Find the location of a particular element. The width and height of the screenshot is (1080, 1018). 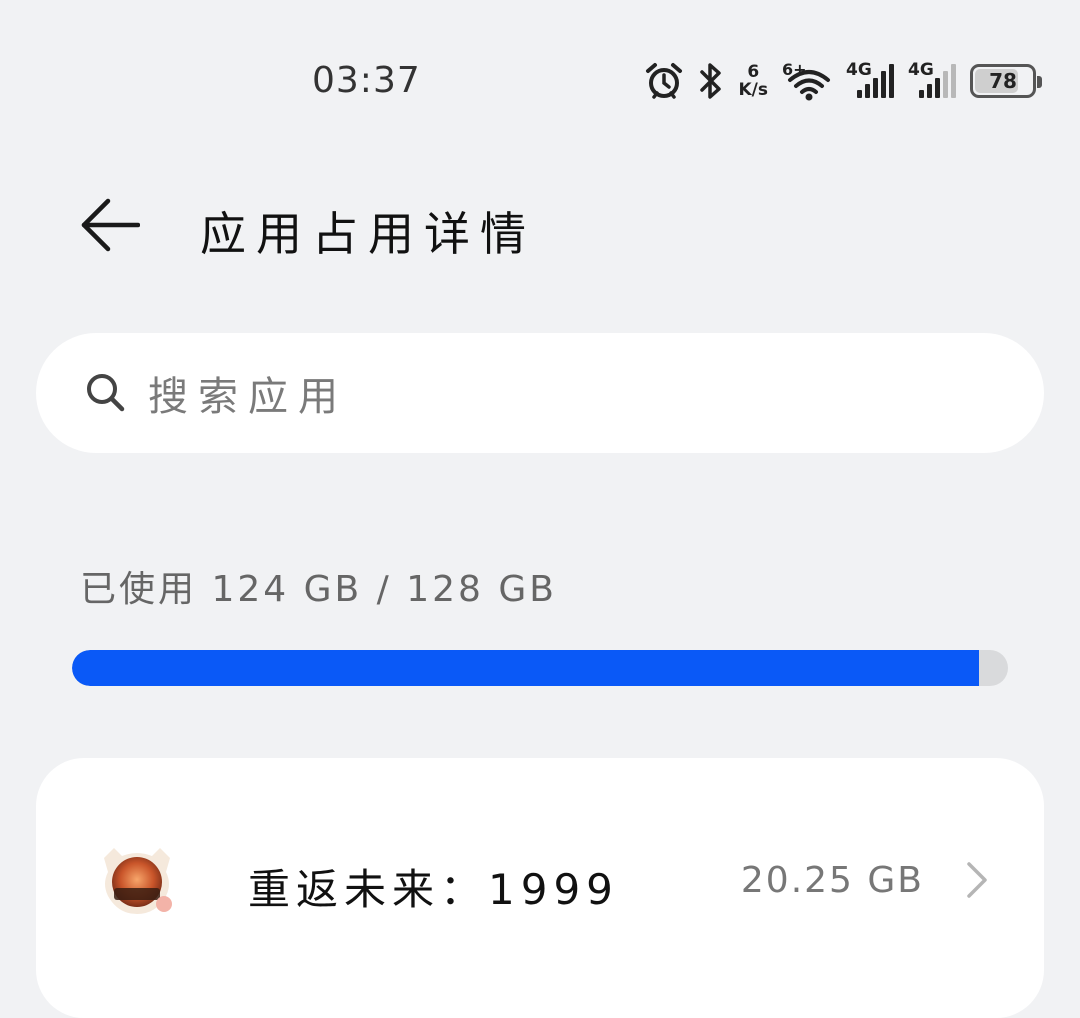

search-icon is located at coordinates (106, 393).